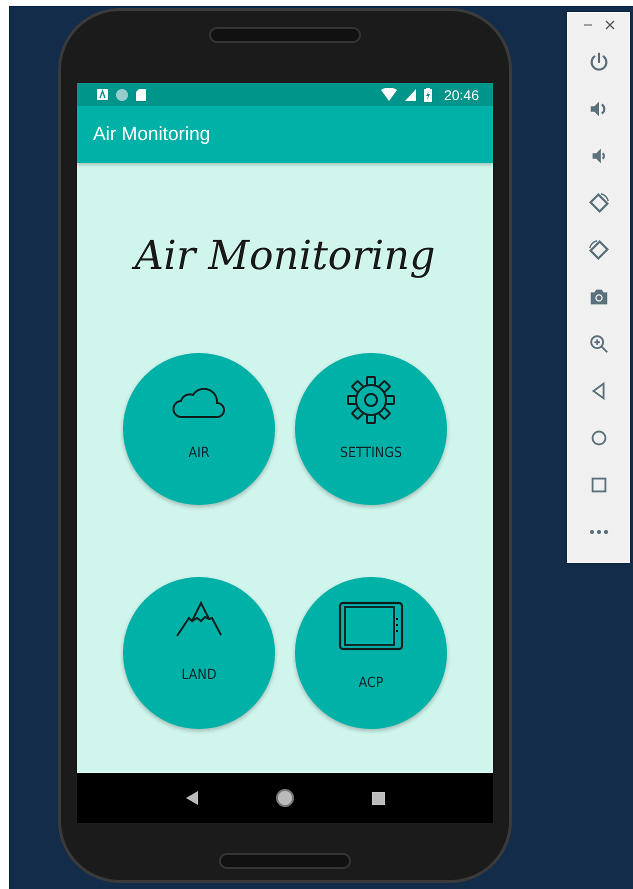 This screenshot has height=889, width=633. I want to click on menu-tile-button: AIR, so click(199, 429).